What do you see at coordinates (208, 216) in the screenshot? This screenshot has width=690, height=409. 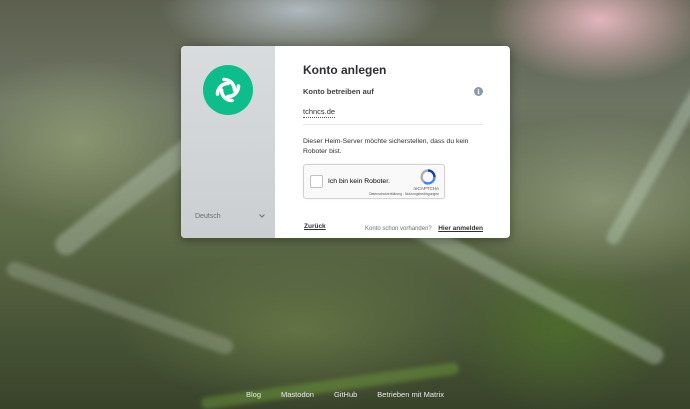 I see `language-label: Deutsch` at bounding box center [208, 216].